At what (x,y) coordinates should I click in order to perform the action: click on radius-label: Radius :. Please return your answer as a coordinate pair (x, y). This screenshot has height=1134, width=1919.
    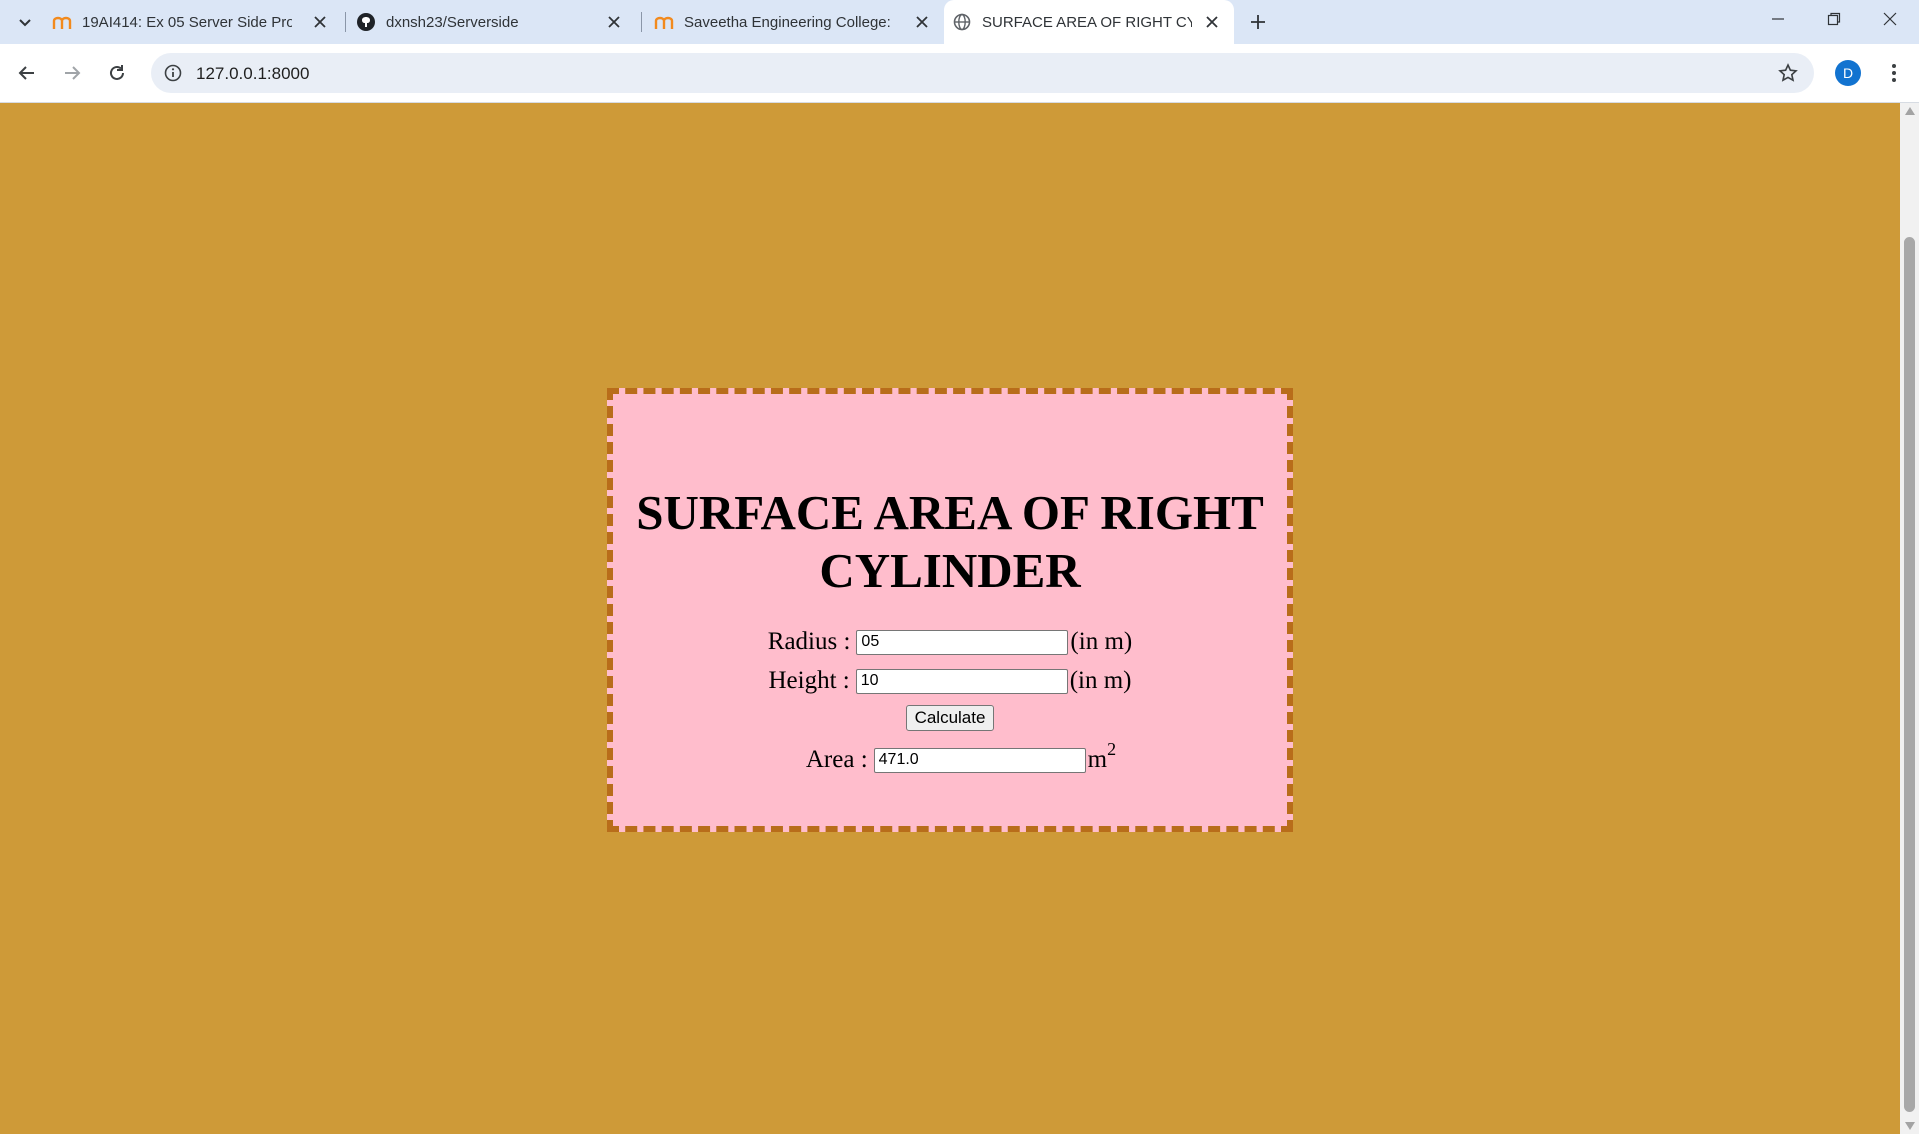
    Looking at the image, I should click on (809, 641).